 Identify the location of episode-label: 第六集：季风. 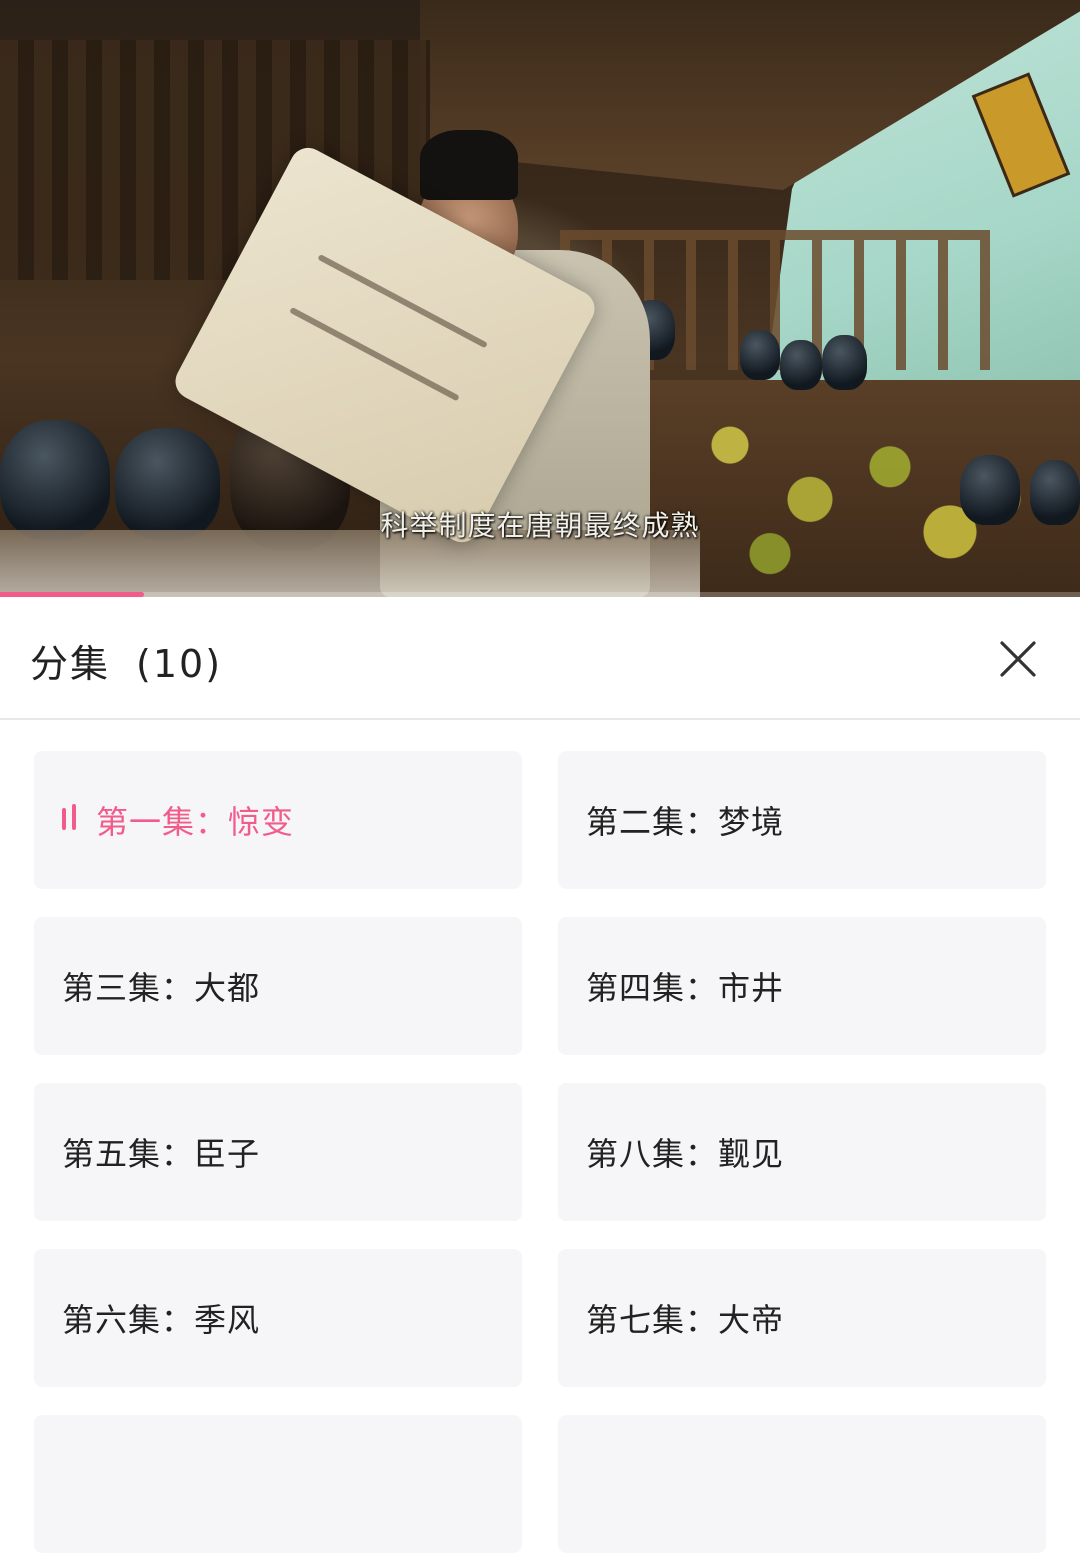
(161, 1320).